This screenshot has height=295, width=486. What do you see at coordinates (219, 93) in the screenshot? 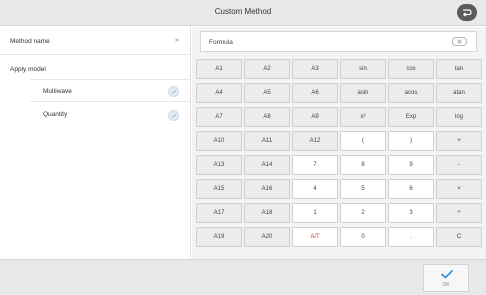
I see `key-a4: A4` at bounding box center [219, 93].